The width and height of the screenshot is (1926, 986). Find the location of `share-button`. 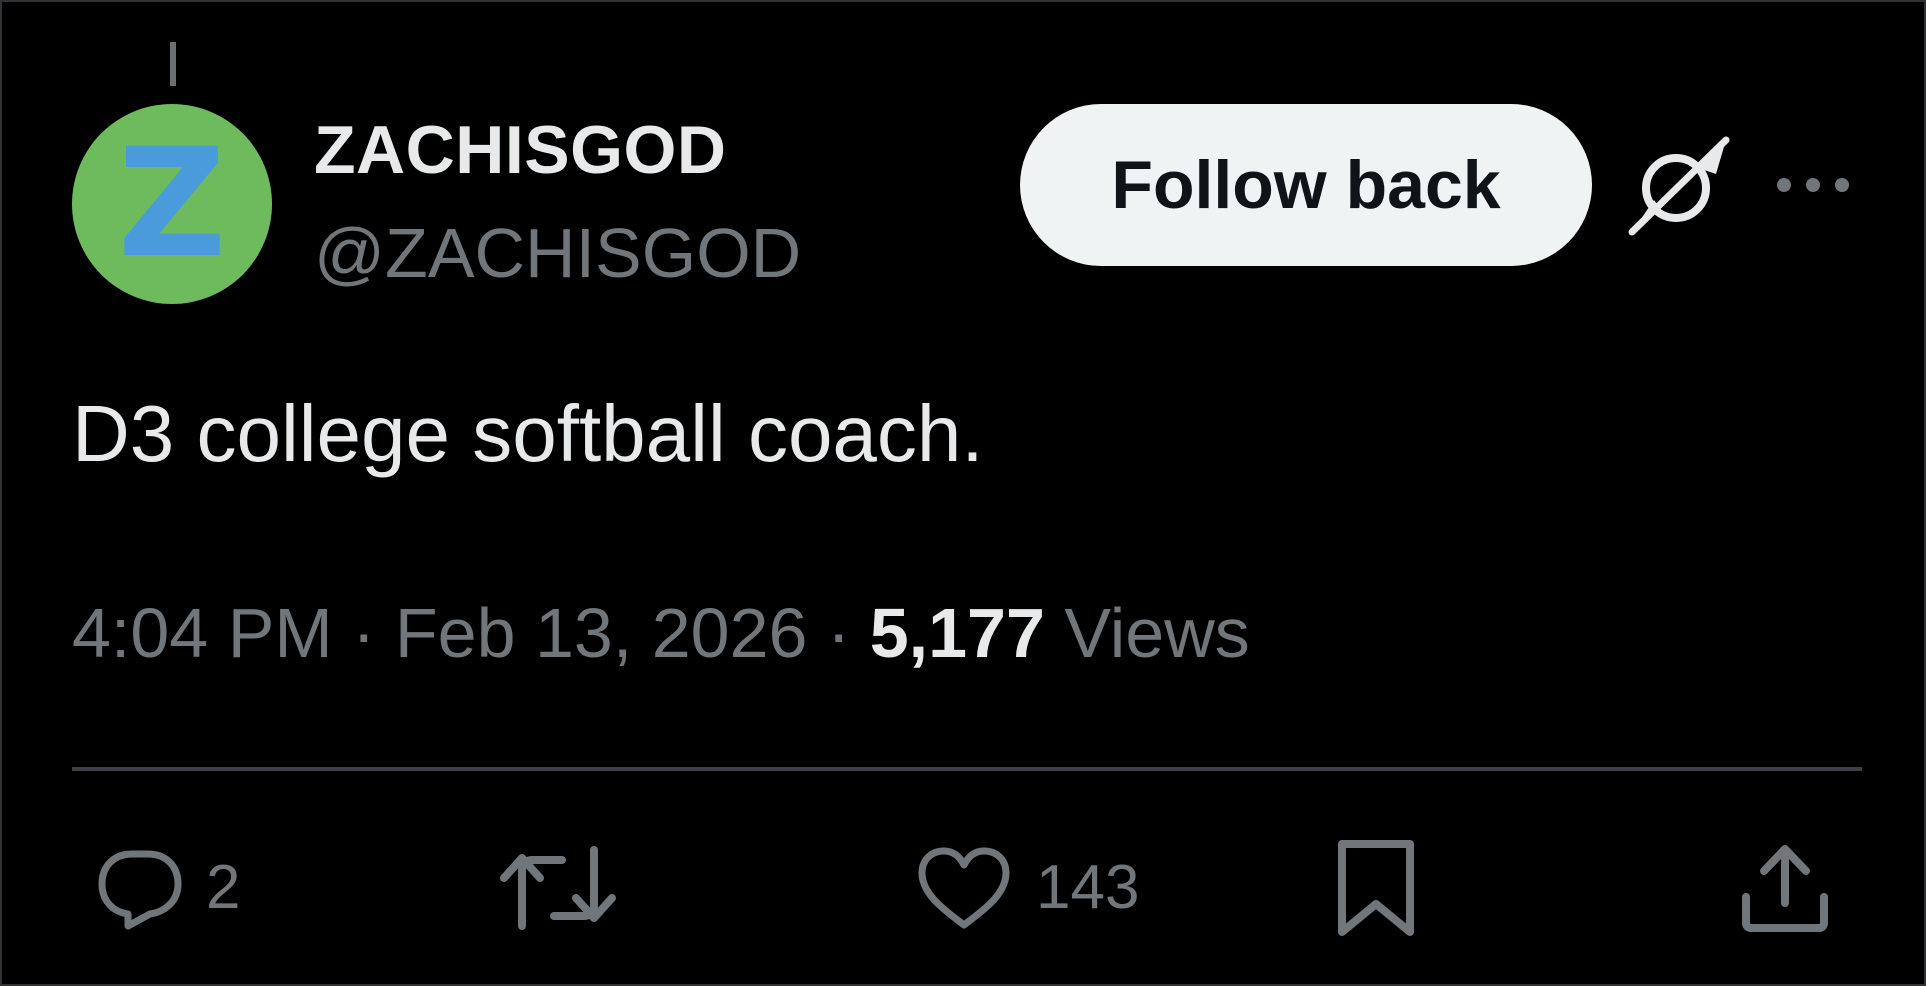

share-button is located at coordinates (1785, 888).